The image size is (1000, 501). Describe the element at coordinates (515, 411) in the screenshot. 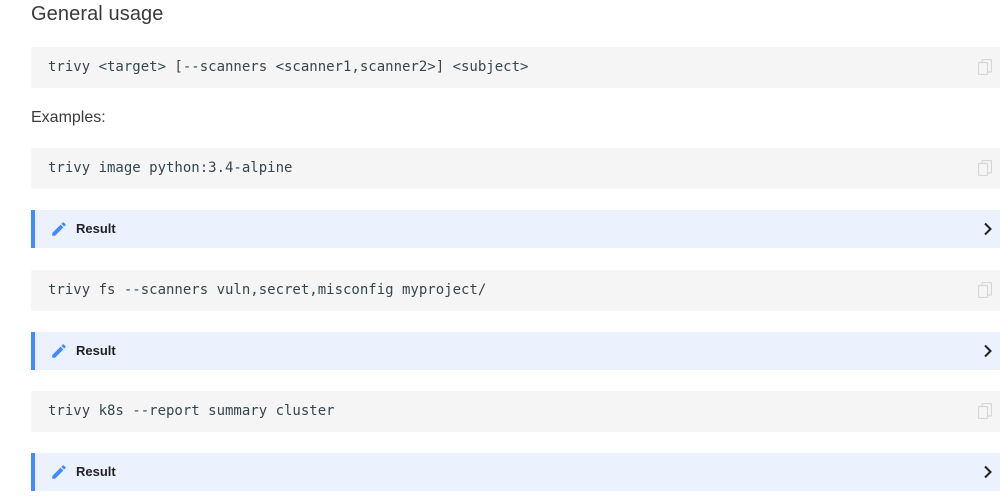

I see `example-code-block: trivy k8s --report summary cluster` at that location.